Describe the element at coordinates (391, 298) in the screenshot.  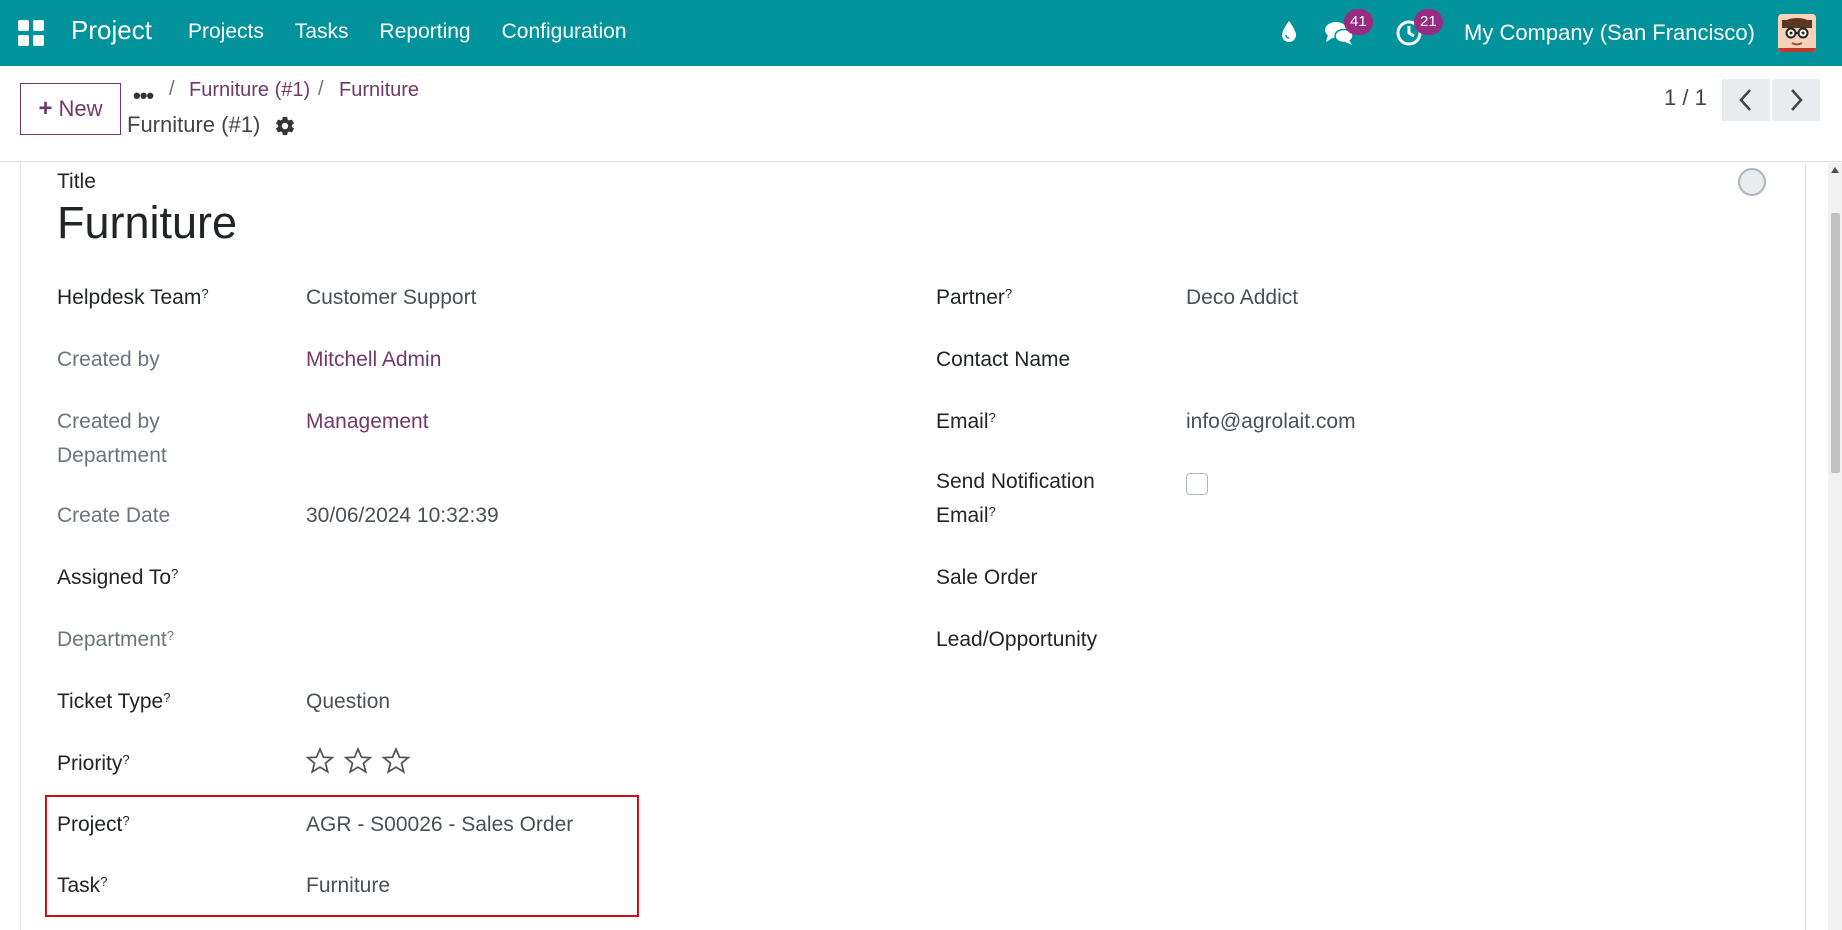
I see `helpdesk-team-field: Customer Support` at that location.